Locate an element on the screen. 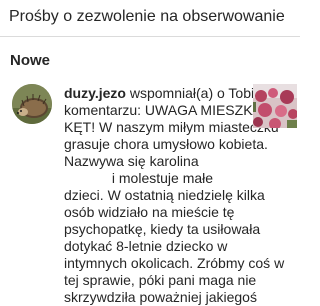 Image resolution: width=320 pixels, height=306 pixels. notification-line: i molestuje małe is located at coordinates (155, 178).